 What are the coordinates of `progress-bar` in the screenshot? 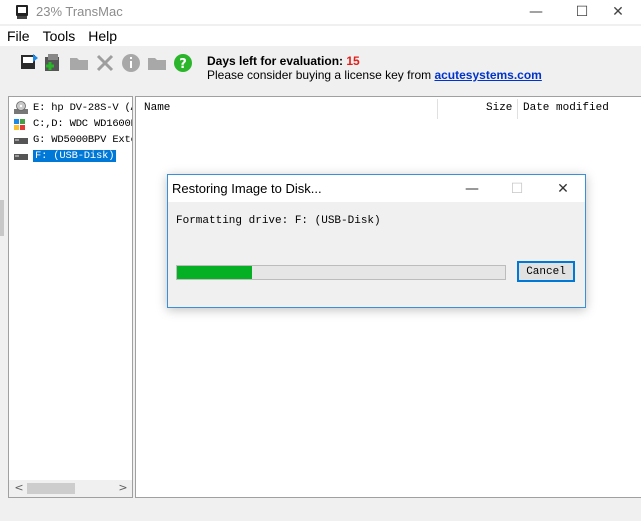 It's located at (341, 272).